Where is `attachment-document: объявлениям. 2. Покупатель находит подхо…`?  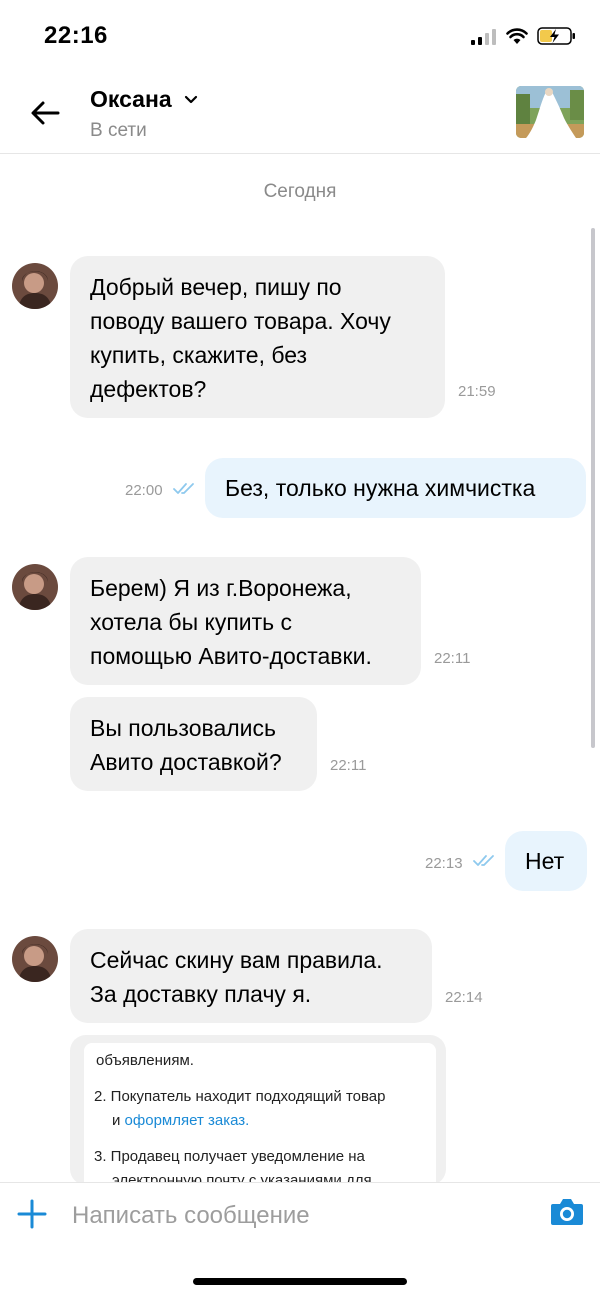 attachment-document: объявлениям. 2. Покупатель находит подхо… is located at coordinates (260, 1114).